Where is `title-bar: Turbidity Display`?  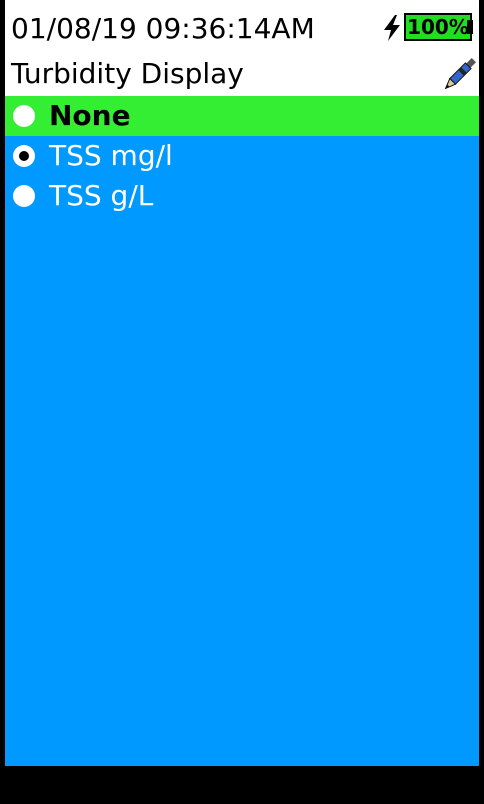
title-bar: Turbidity Display is located at coordinates (242, 74).